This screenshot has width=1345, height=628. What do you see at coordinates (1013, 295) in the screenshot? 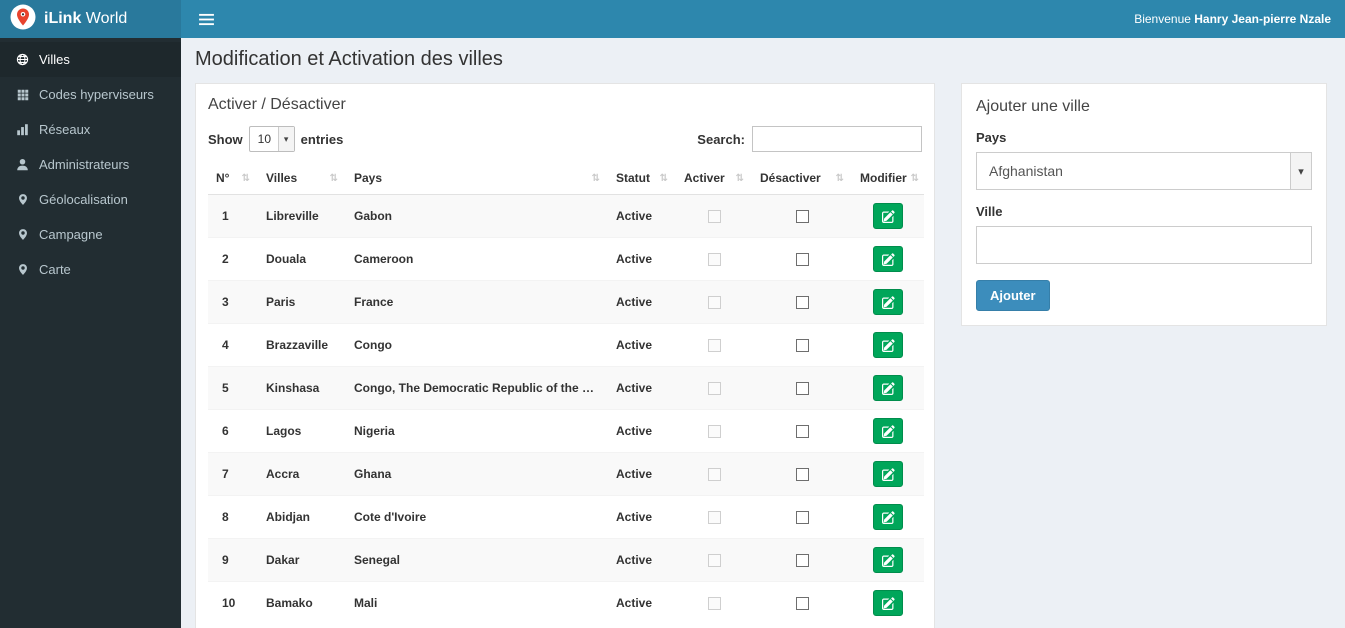
I see `ajouter-button: Ajouter` at bounding box center [1013, 295].